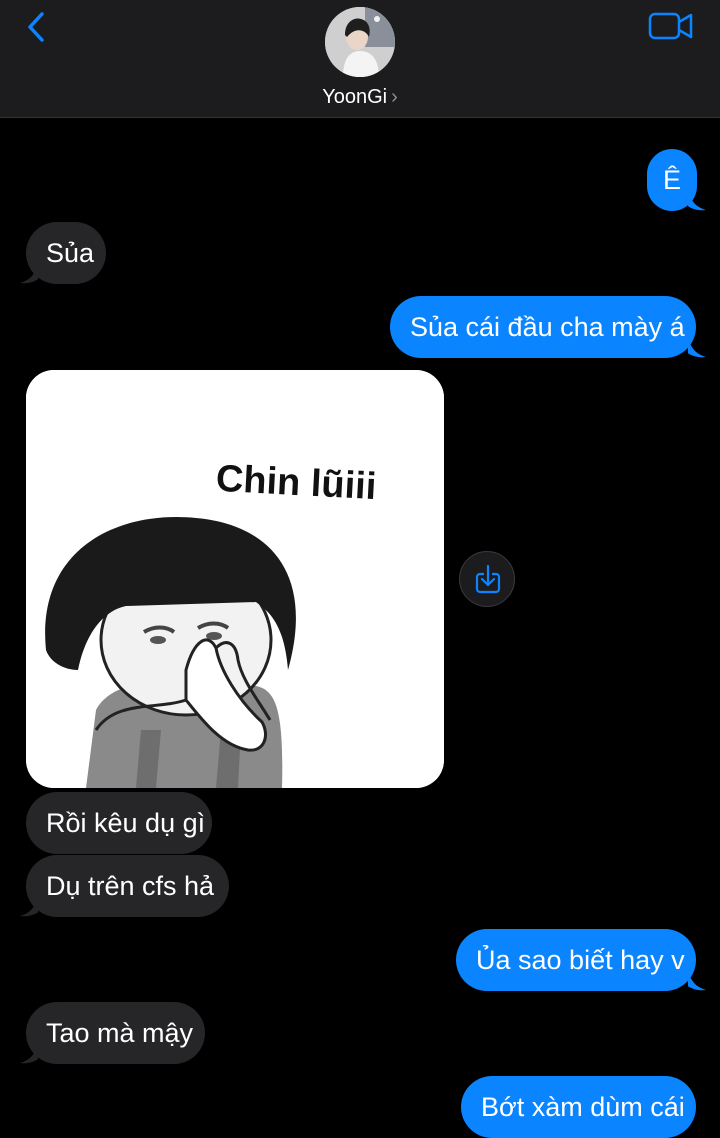 This screenshot has height=1138, width=720. I want to click on avatar-photo, so click(360, 42).